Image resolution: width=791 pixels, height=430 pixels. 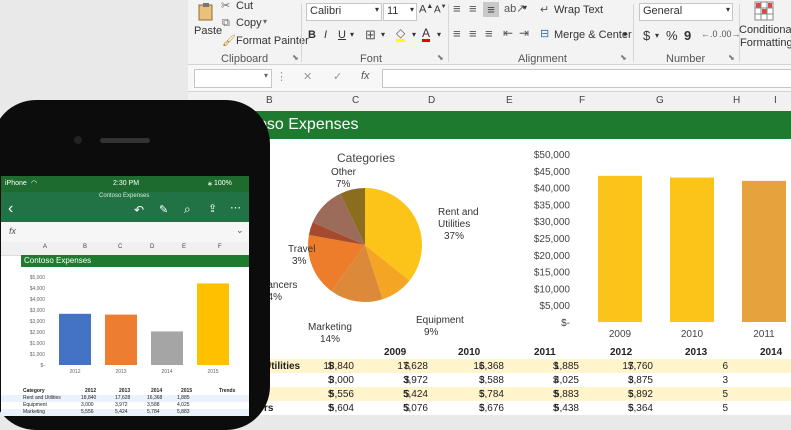 What do you see at coordinates (646, 35) in the screenshot?
I see `currency-button: $` at bounding box center [646, 35].